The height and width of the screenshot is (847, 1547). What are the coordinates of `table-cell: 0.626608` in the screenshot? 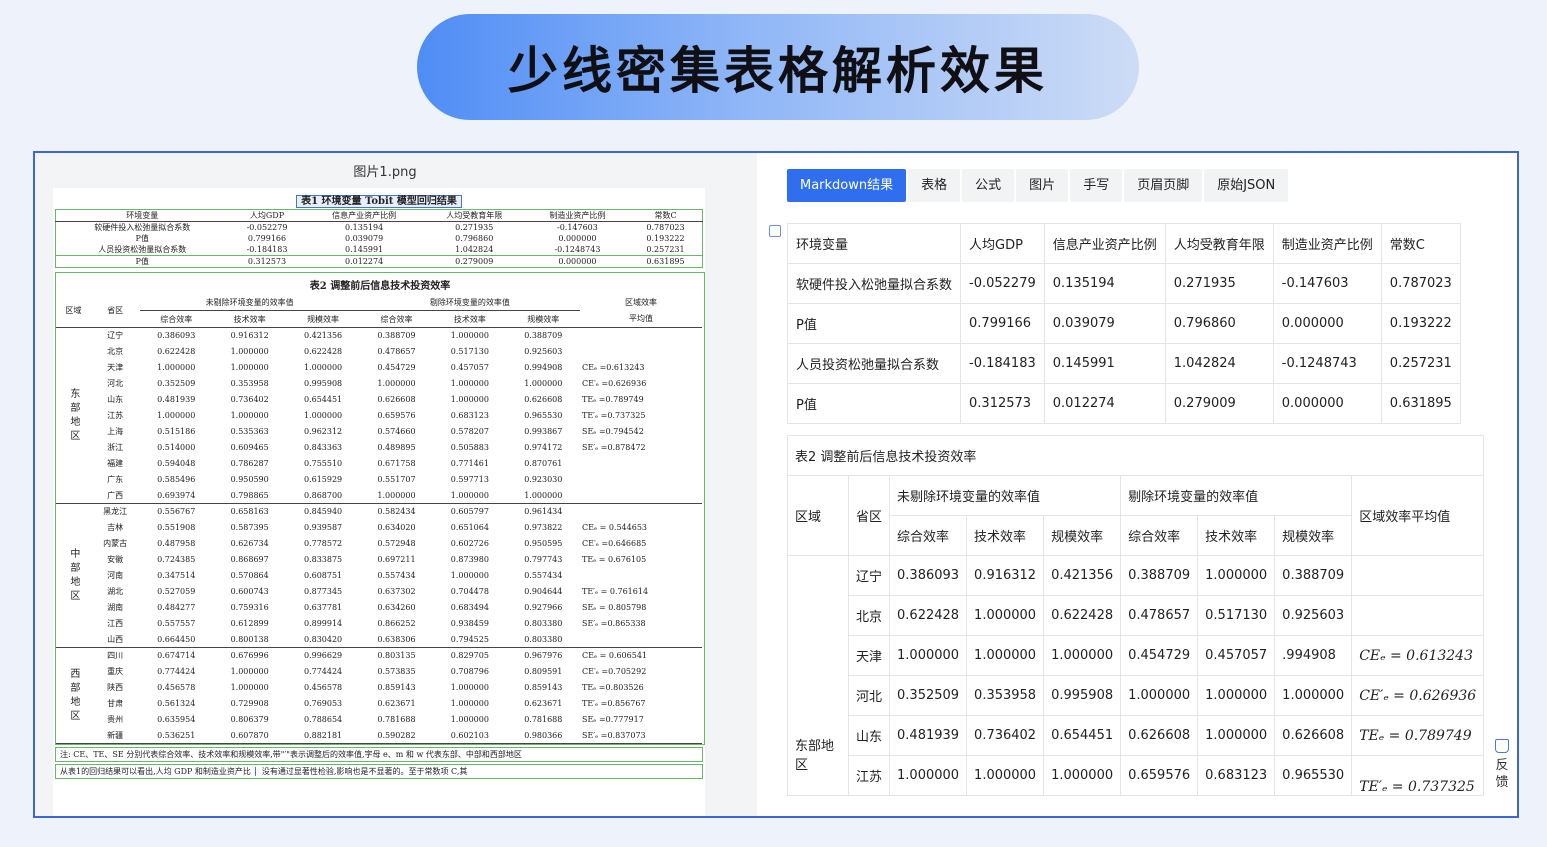 It's located at (1159, 735).